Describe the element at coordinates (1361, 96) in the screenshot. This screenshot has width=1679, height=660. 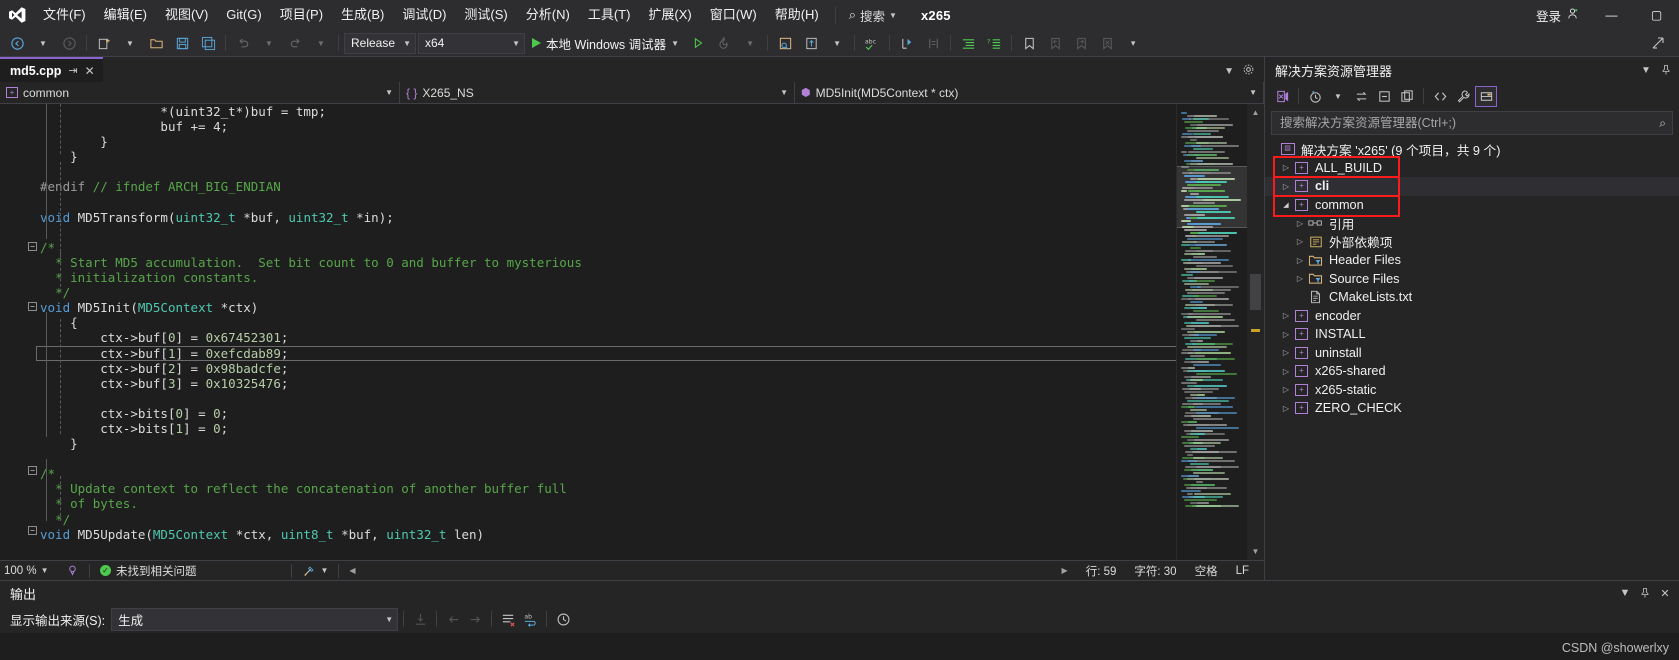
I see `sync-with-active-document-icon` at that location.